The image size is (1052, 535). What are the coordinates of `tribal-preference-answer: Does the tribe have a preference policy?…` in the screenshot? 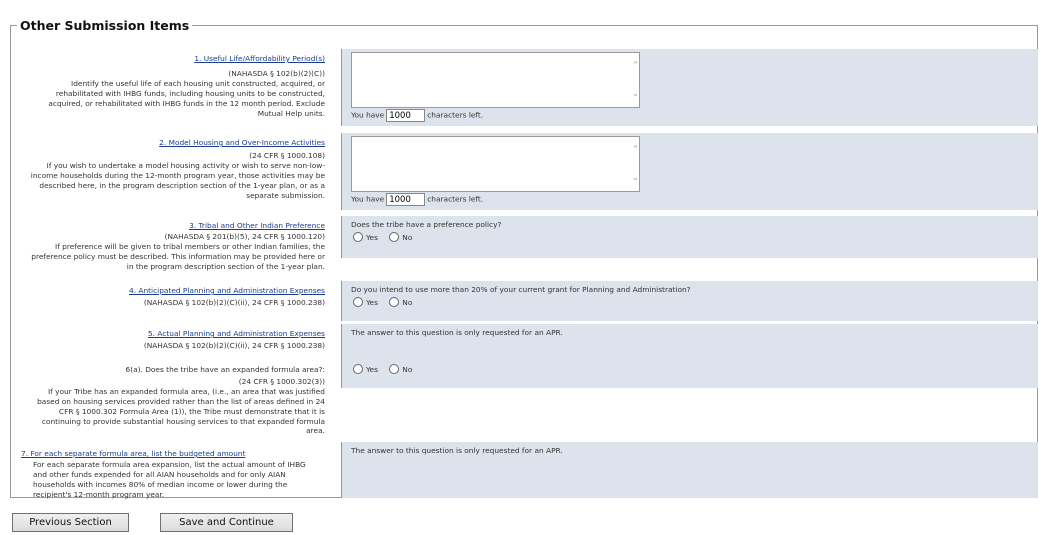 It's located at (689, 237).